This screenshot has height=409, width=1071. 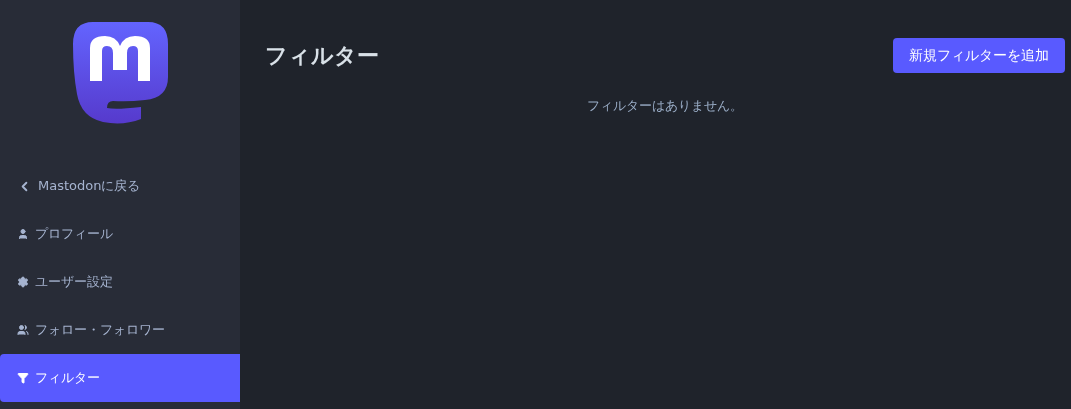 I want to click on empty-message: フィルターはありません。, so click(x=665, y=106).